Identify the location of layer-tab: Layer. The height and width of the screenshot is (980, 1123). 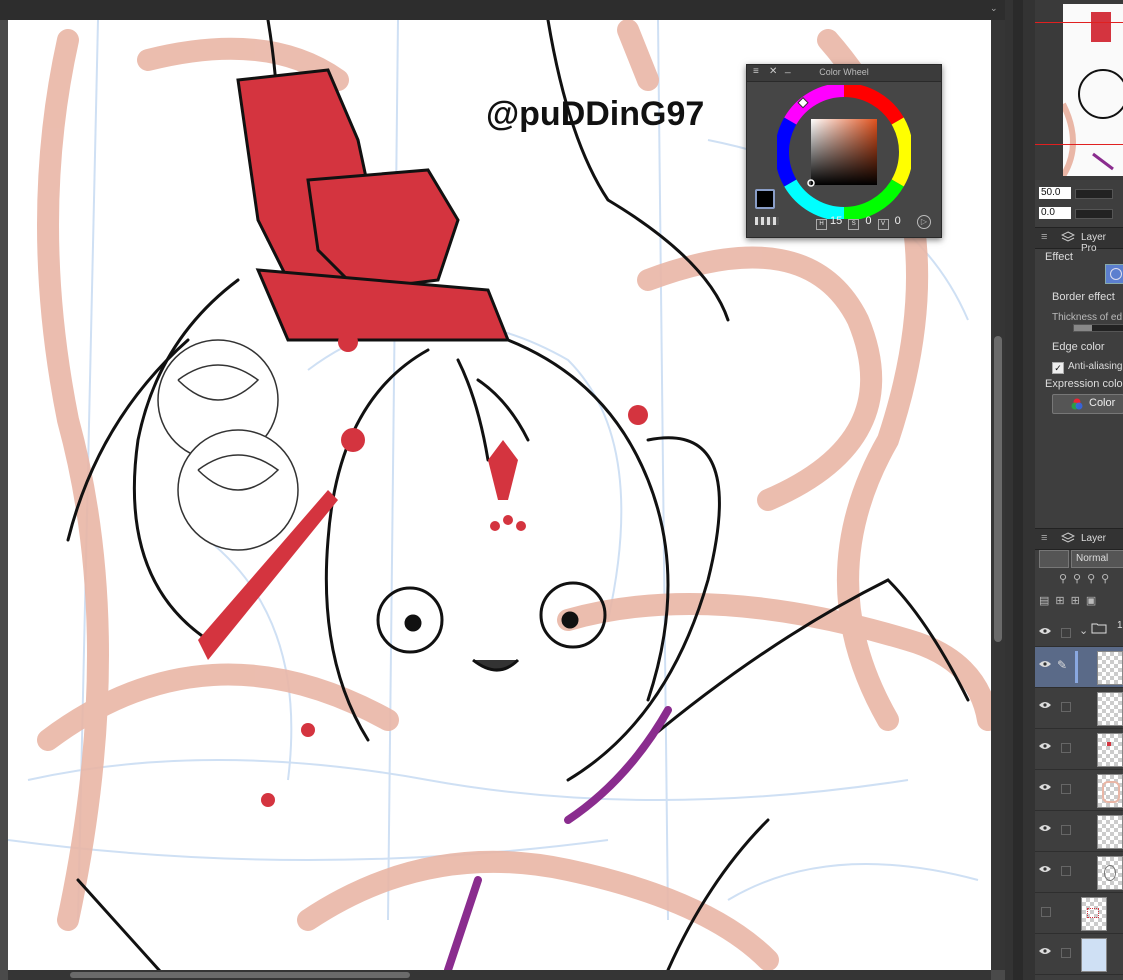
(1093, 538).